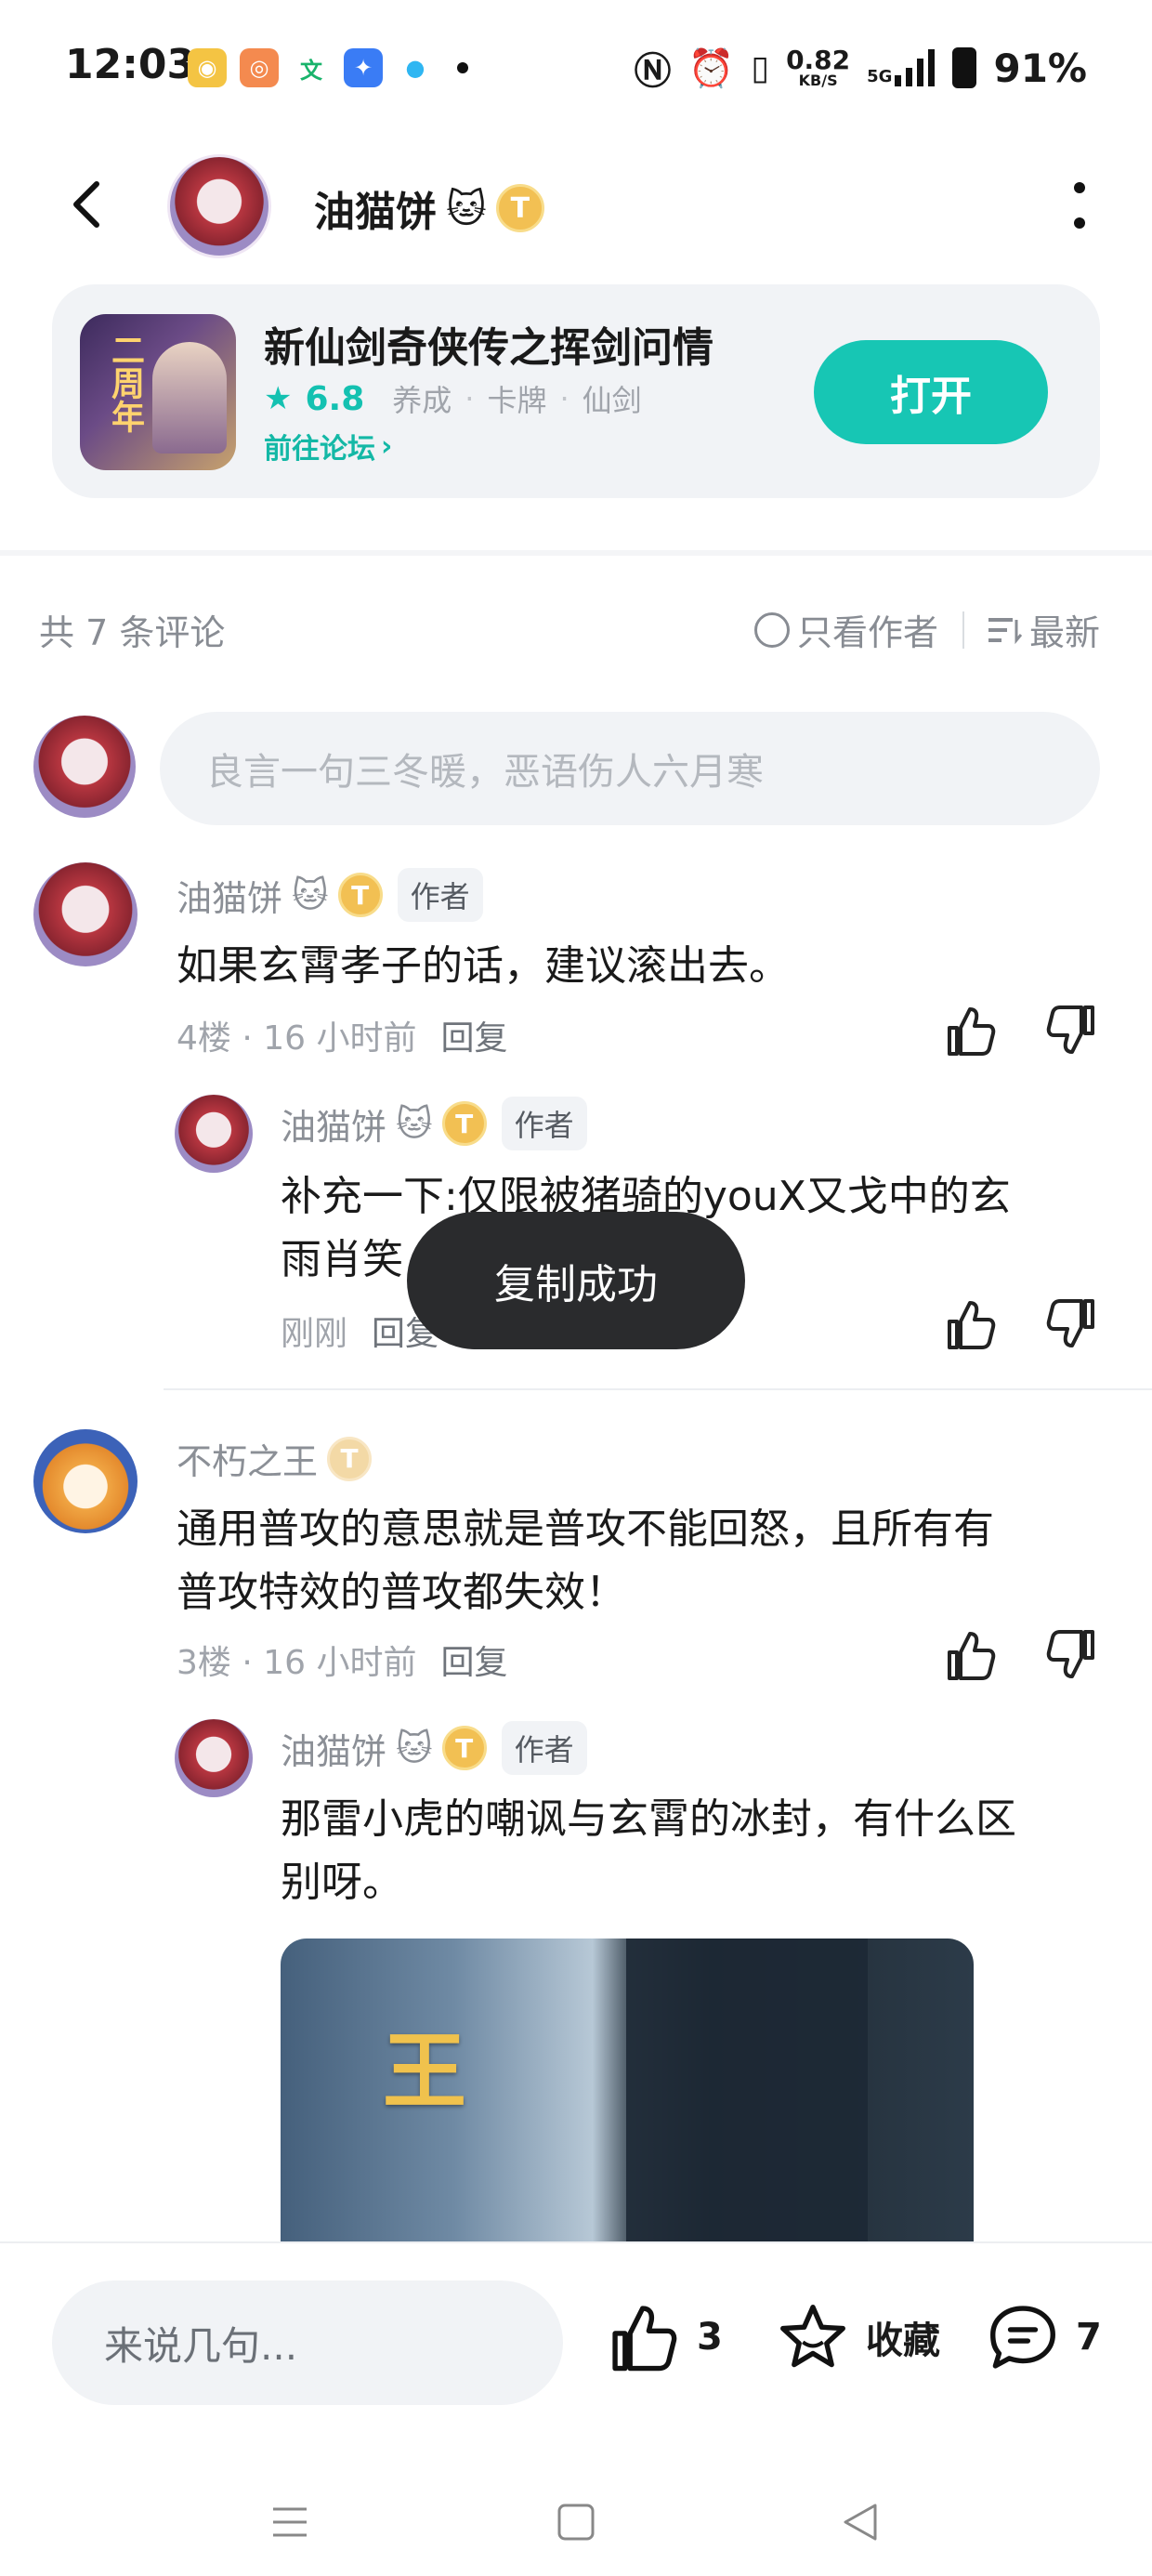 The image size is (1152, 2576). What do you see at coordinates (311, 67) in the screenshot?
I see `wen-app-icon: 文` at bounding box center [311, 67].